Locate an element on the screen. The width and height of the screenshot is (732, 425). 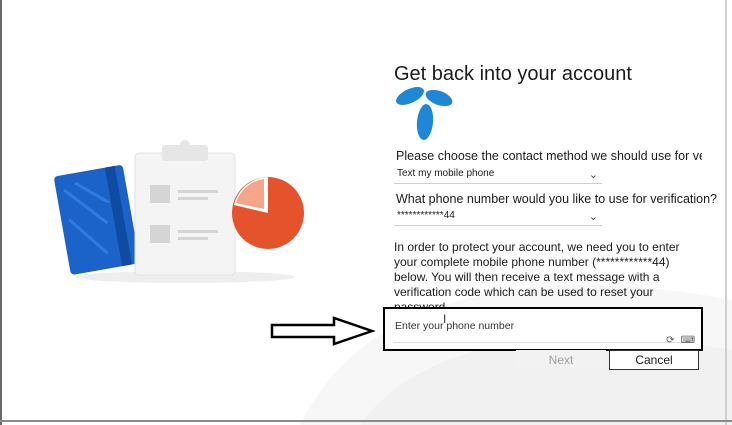
window-border-right is located at coordinates (726, 212).